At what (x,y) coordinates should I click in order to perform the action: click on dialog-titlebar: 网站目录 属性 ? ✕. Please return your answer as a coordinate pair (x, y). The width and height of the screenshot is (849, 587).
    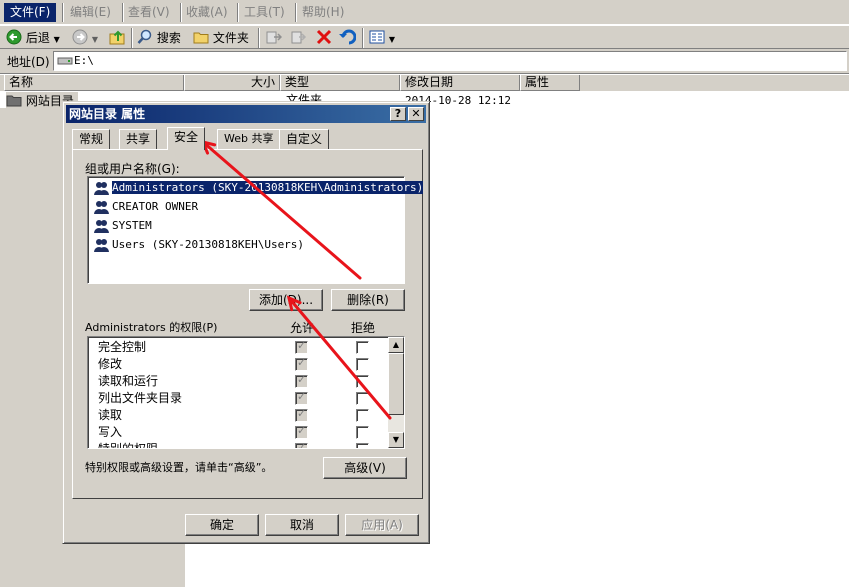
    Looking at the image, I should click on (246, 114).